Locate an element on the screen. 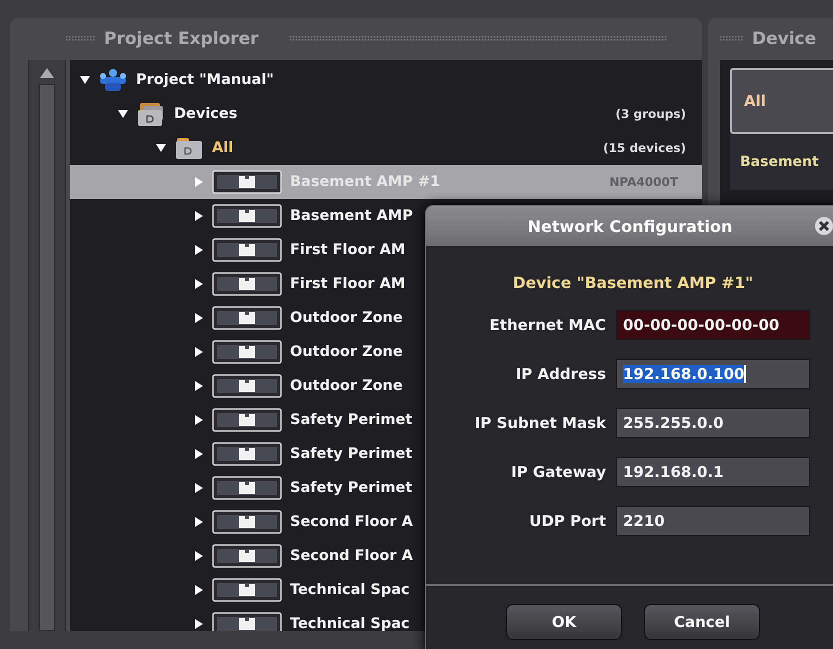 The height and width of the screenshot is (649, 833). field-label: IP Gateway is located at coordinates (558, 472).